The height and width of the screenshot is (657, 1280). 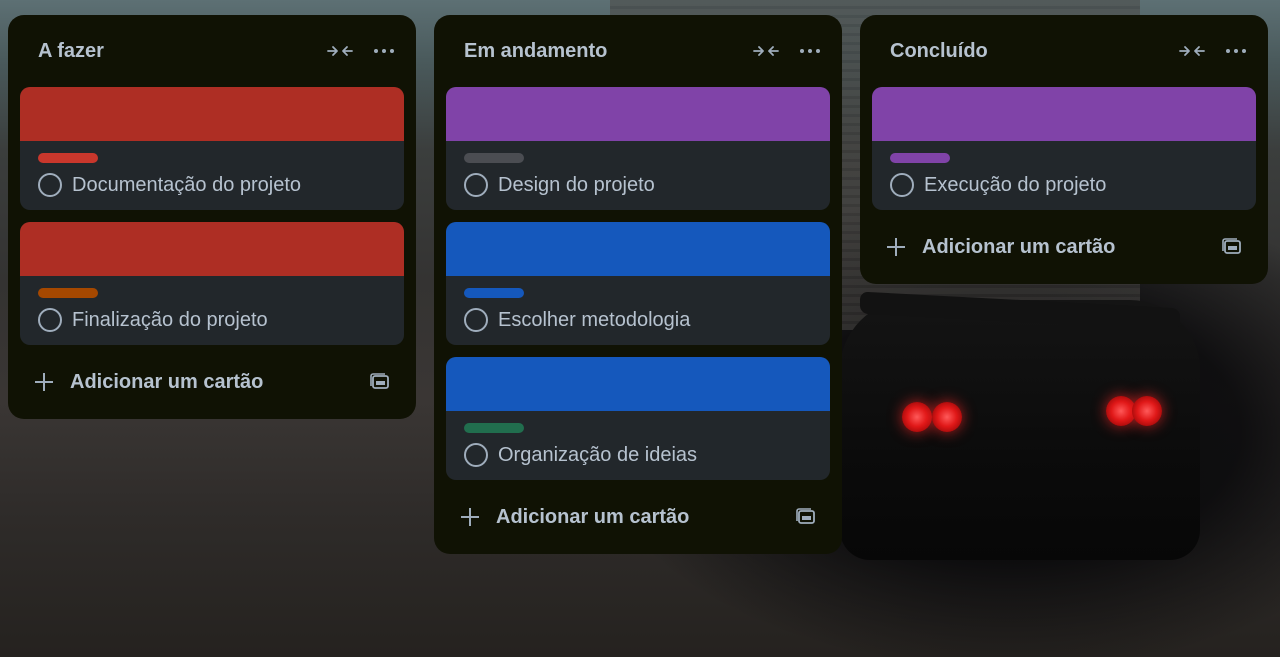 What do you see at coordinates (594, 319) in the screenshot?
I see `card-title: Escolher metodologia` at bounding box center [594, 319].